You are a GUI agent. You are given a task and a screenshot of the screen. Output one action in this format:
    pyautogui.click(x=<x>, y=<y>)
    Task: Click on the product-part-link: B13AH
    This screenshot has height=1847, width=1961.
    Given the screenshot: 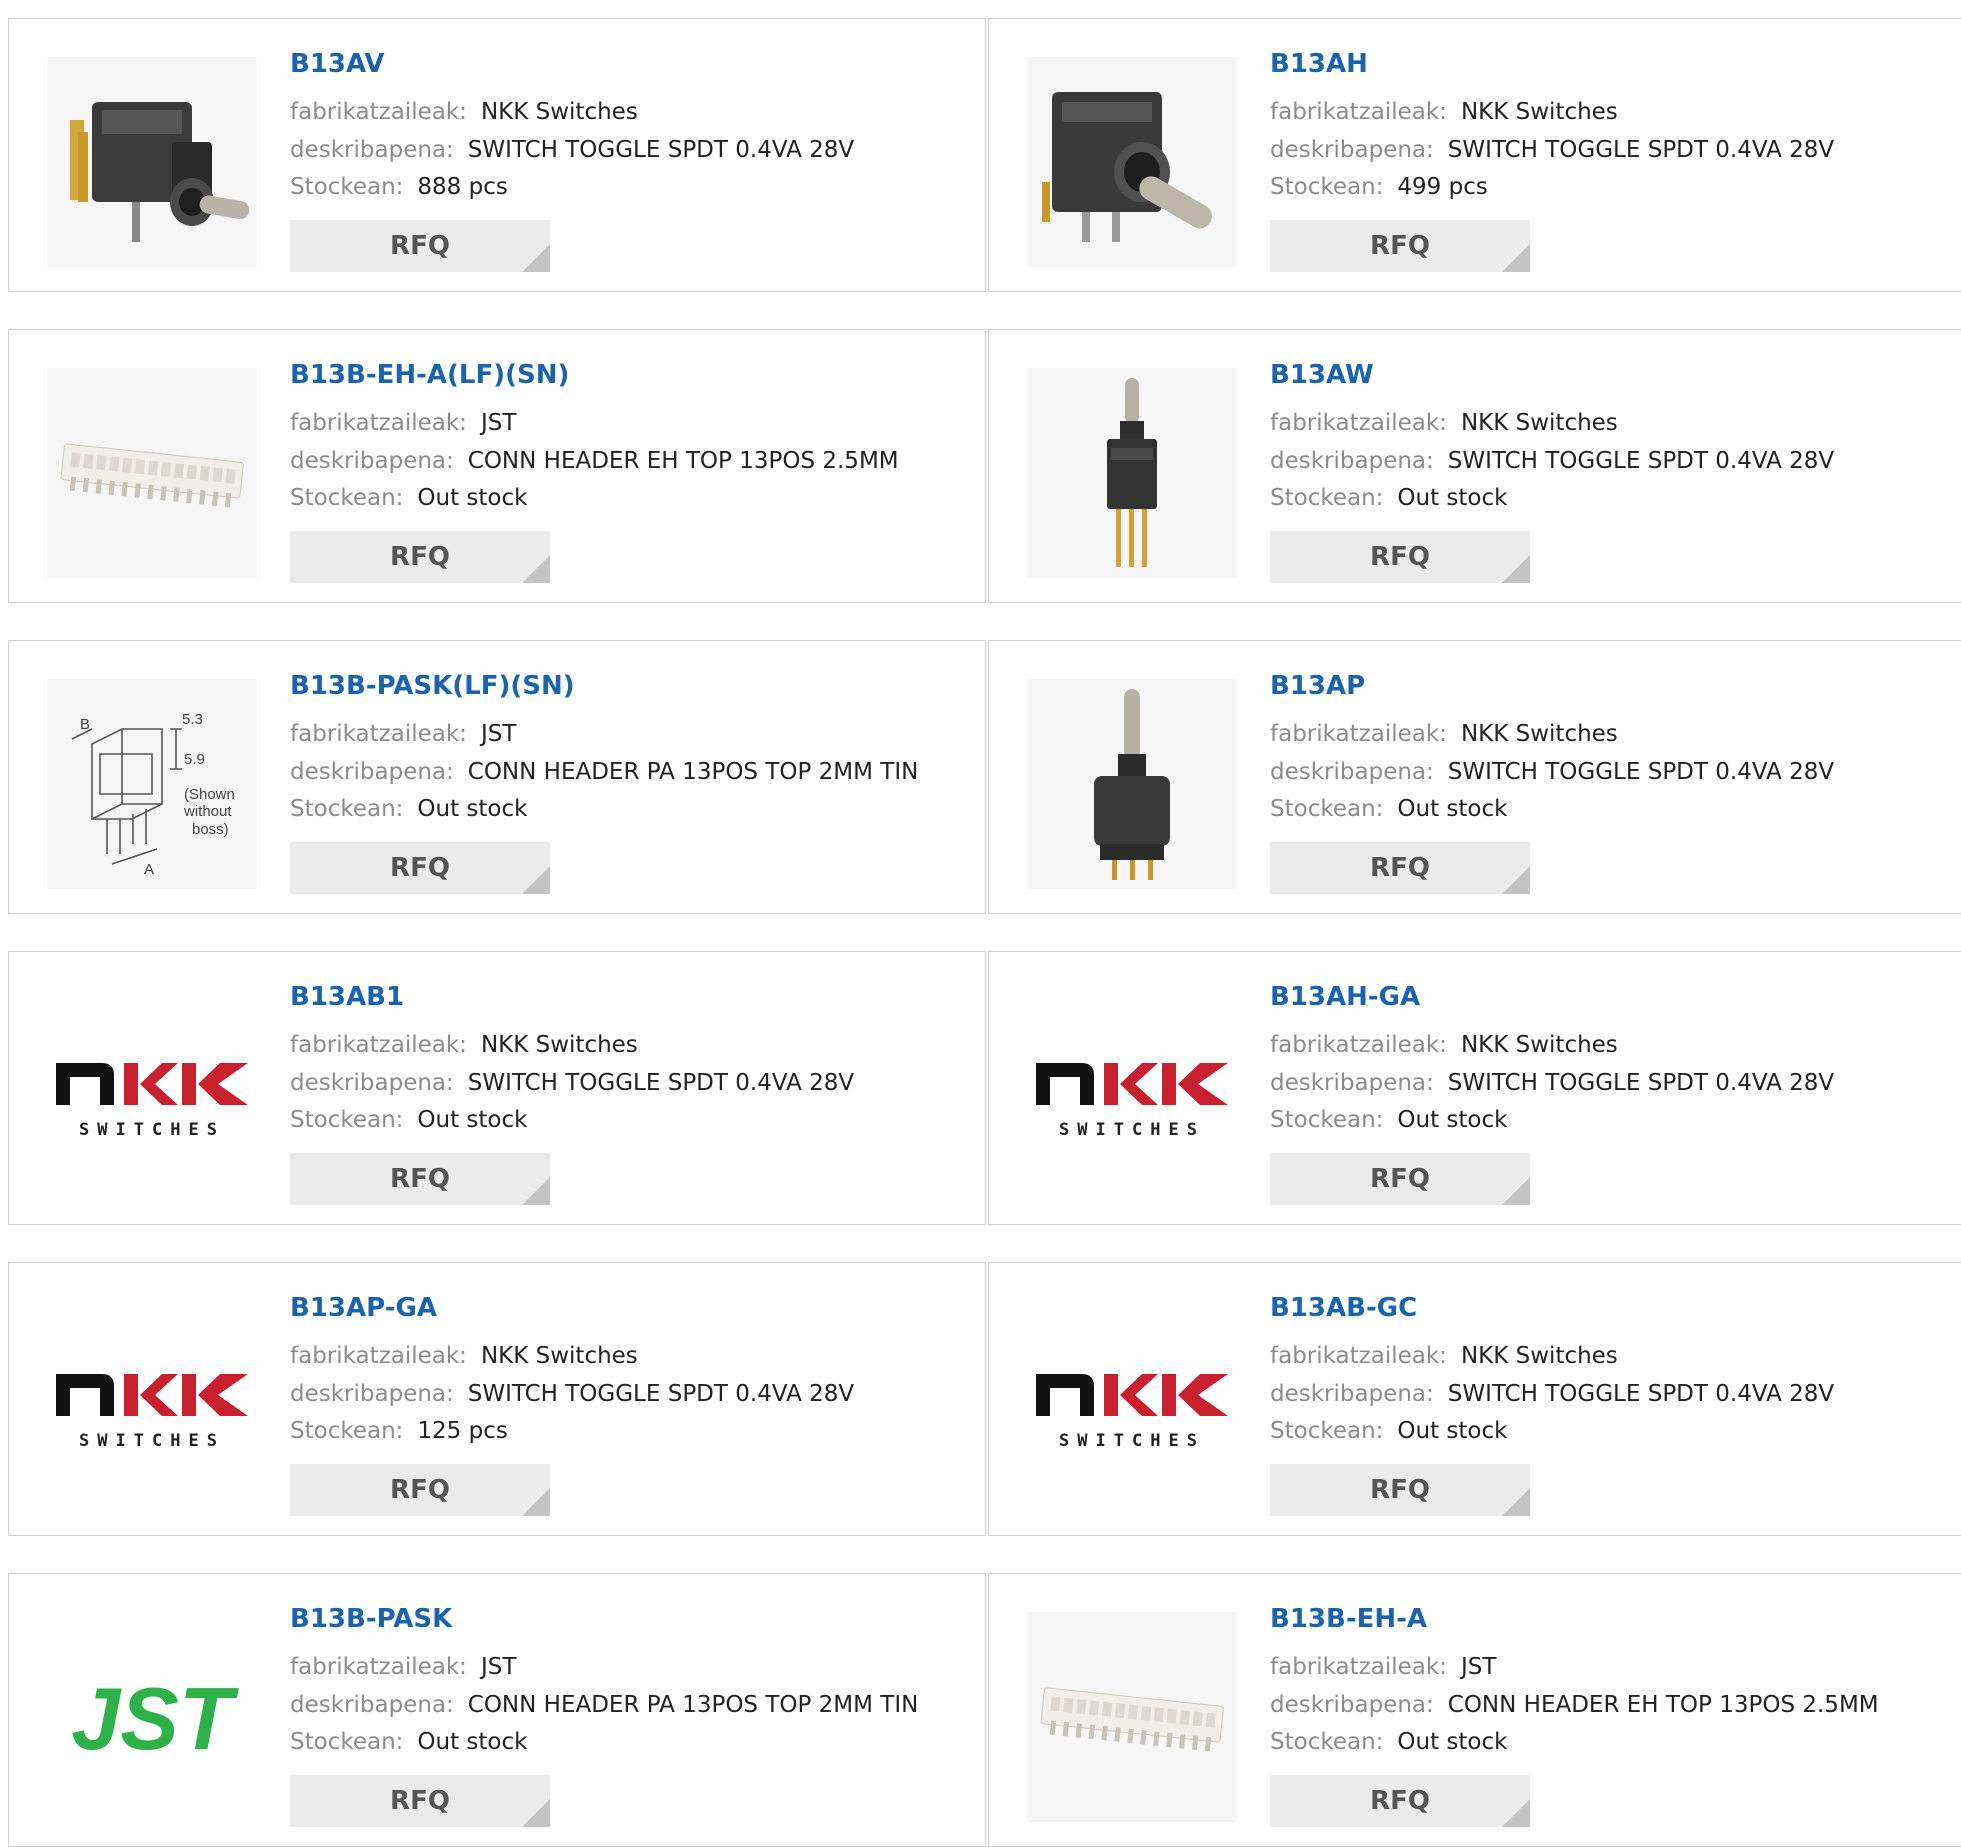 What is the action you would take?
    pyautogui.click(x=1319, y=64)
    